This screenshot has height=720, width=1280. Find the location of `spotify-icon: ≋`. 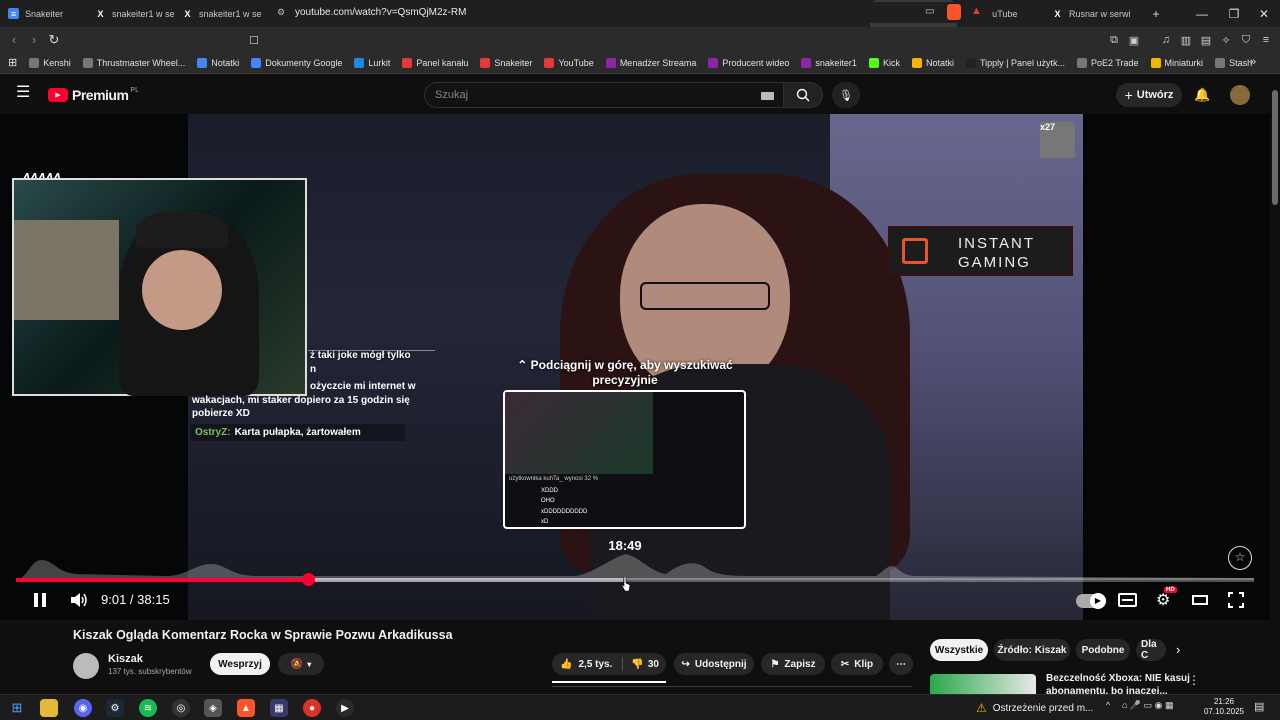

spotify-icon: ≋ is located at coordinates (148, 708).